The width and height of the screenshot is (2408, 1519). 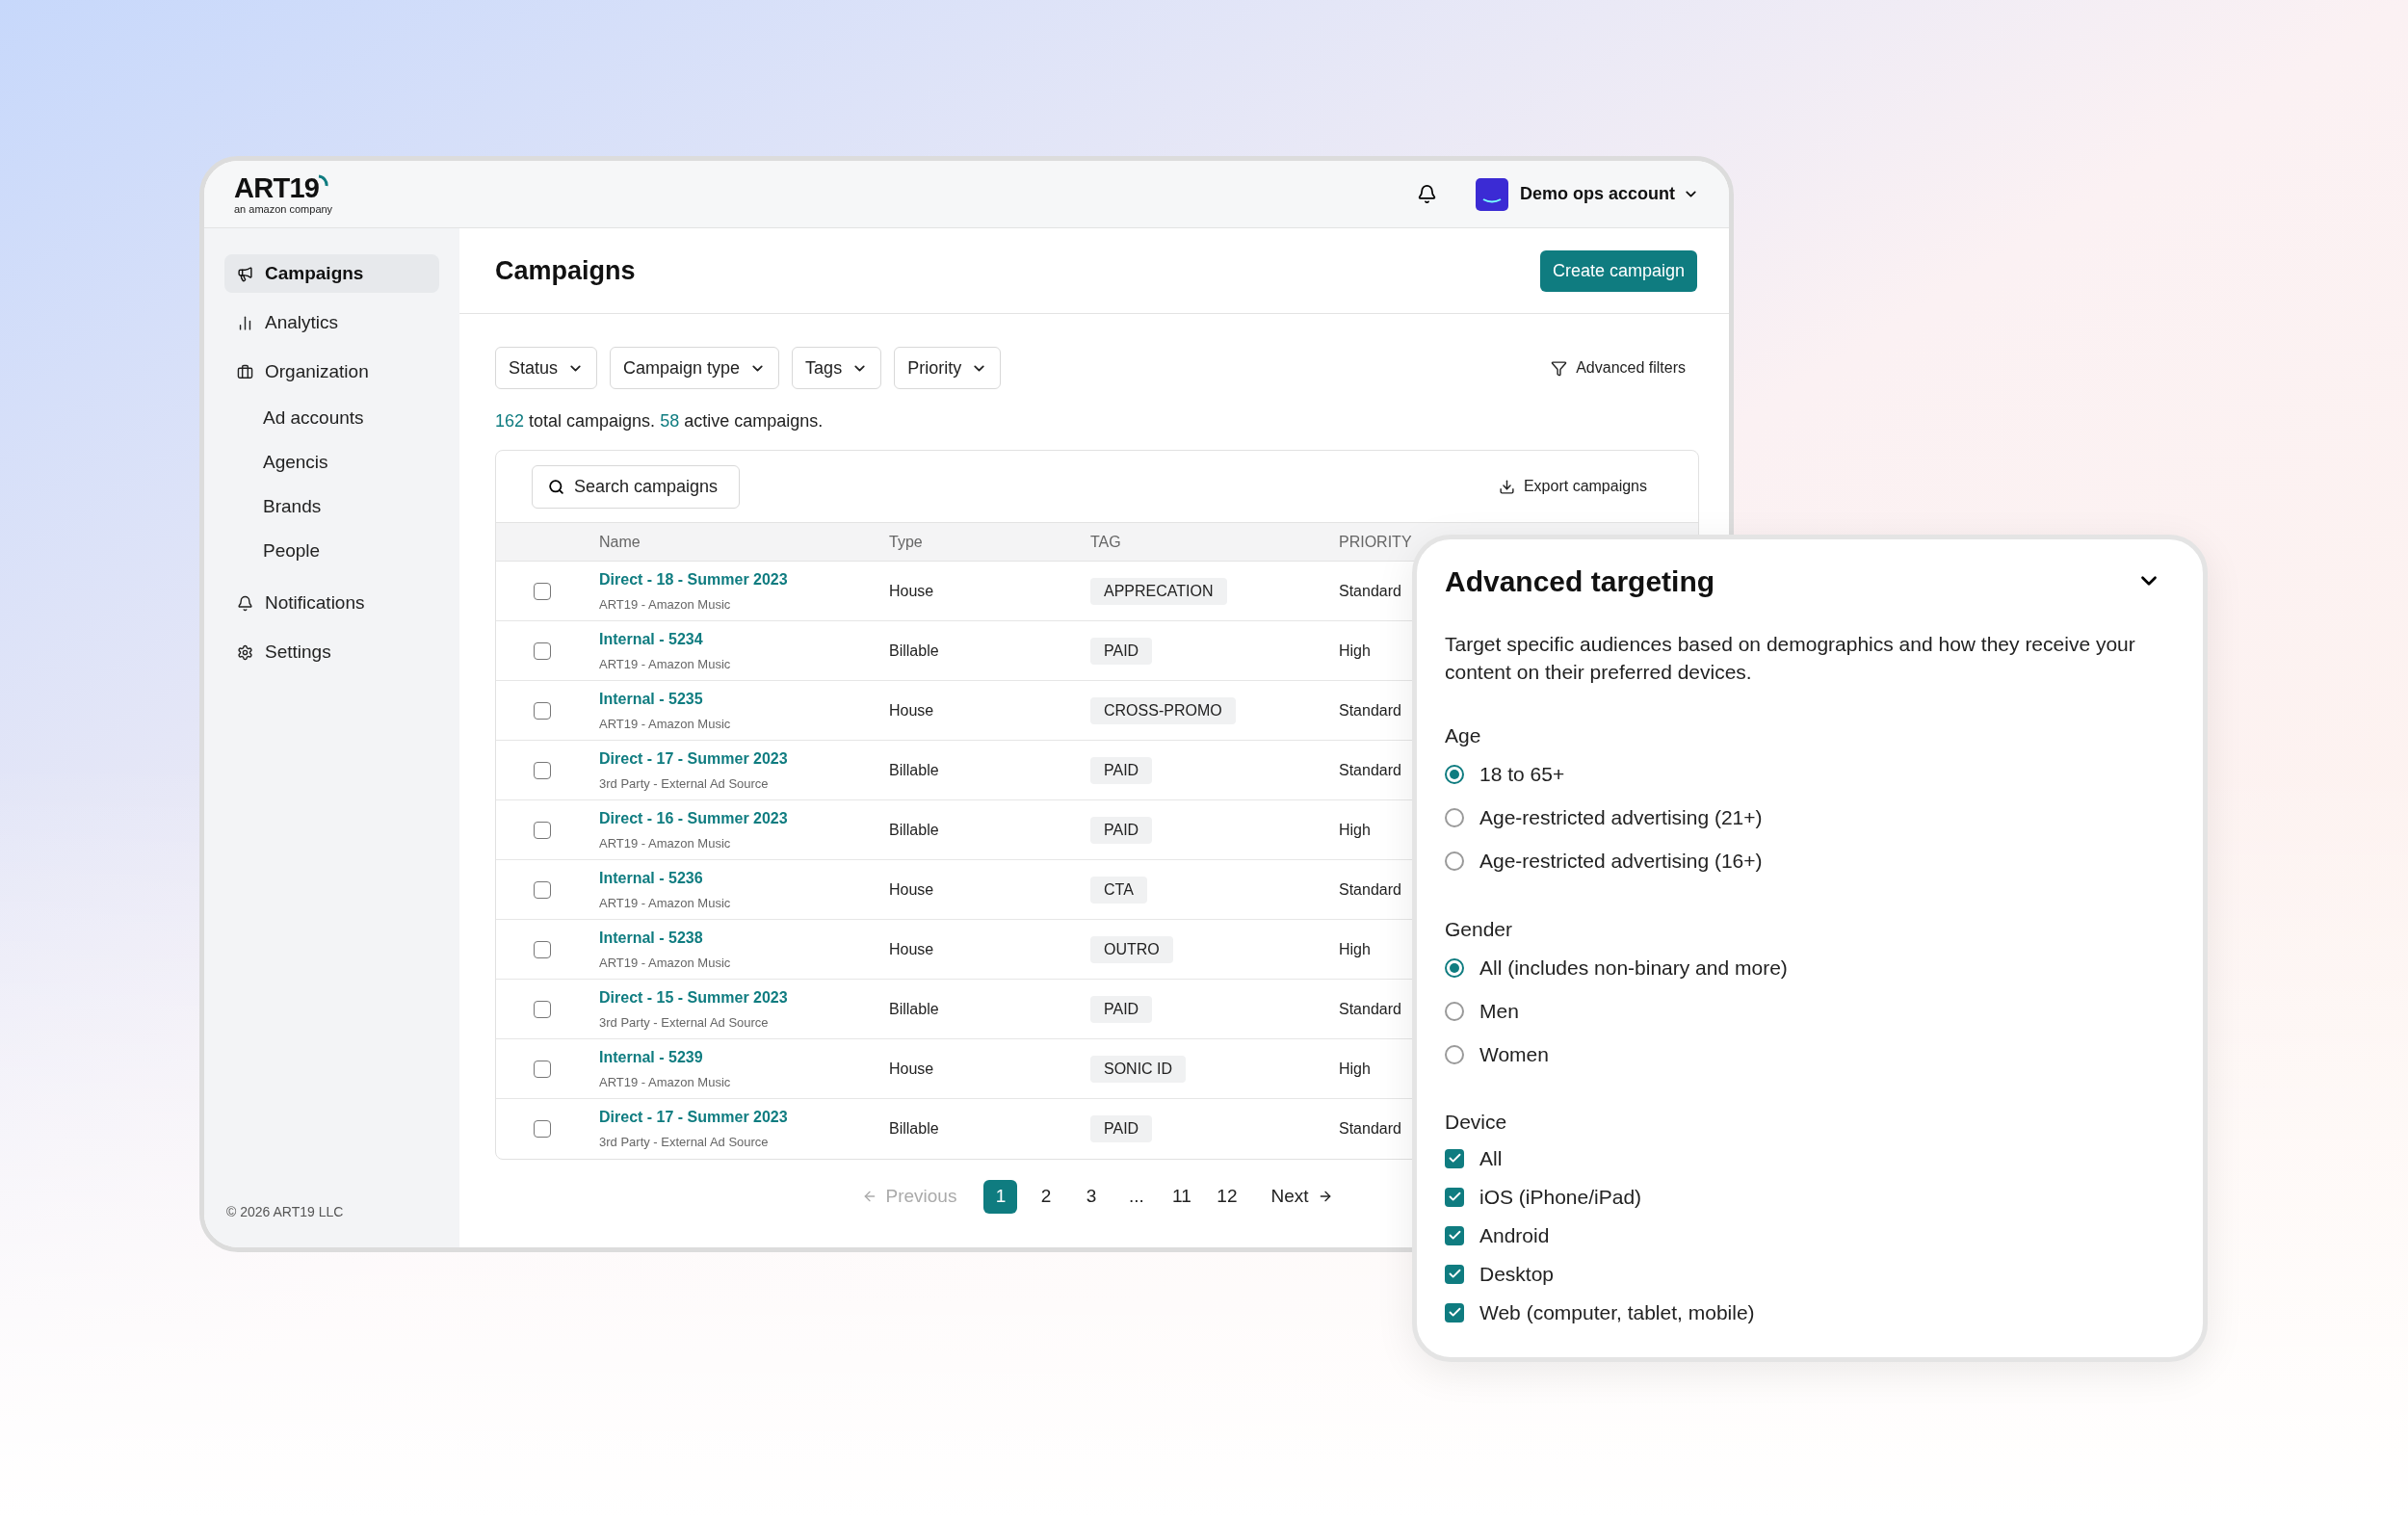 What do you see at coordinates (1514, 1235) in the screenshot?
I see `option-label: Android` at bounding box center [1514, 1235].